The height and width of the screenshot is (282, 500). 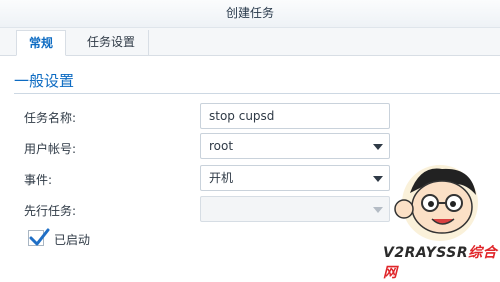 I want to click on pre-task-label: 先行任务:, so click(x=50, y=211).